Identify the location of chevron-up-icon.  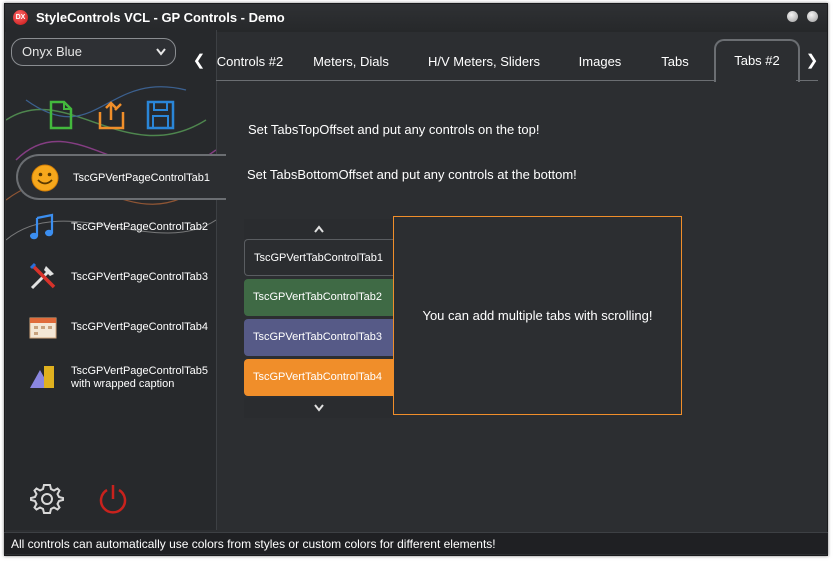
(319, 229).